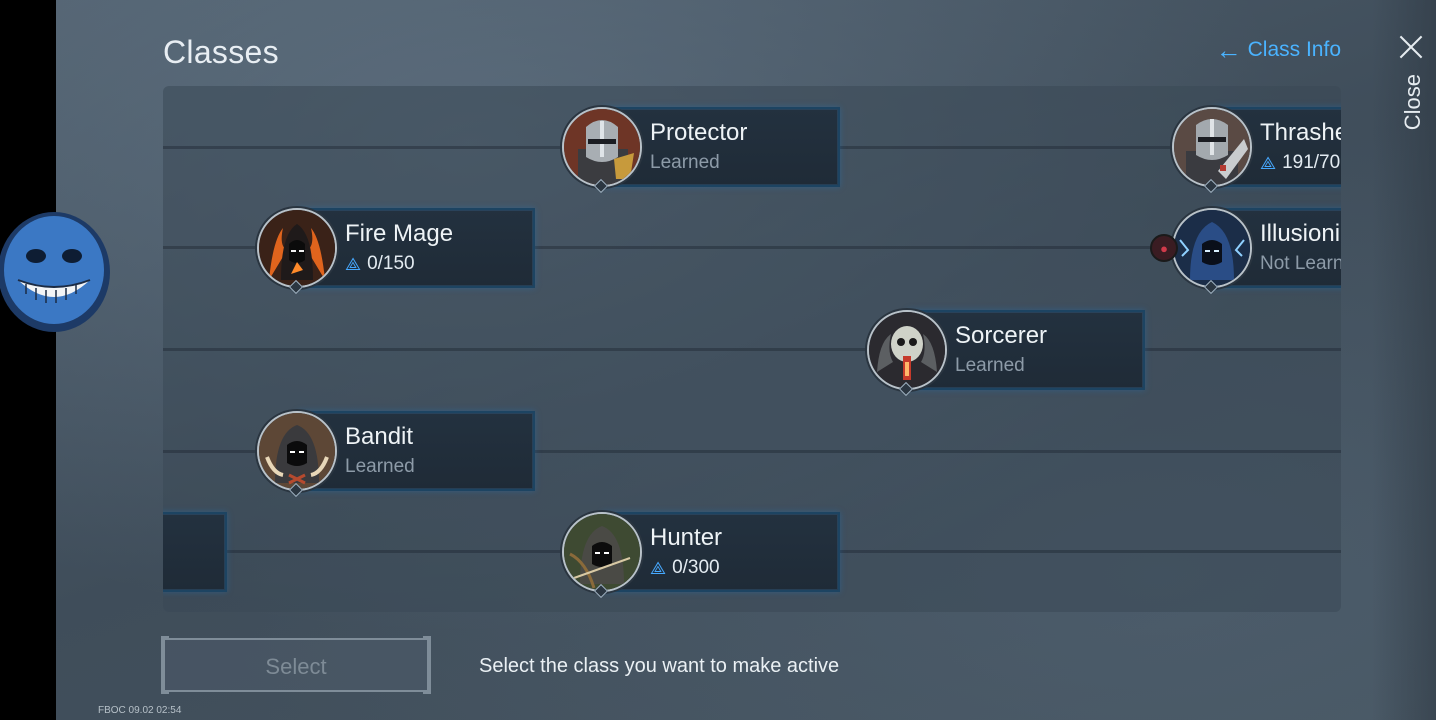  I want to click on class-info-link: ← Class Info, so click(1278, 50).